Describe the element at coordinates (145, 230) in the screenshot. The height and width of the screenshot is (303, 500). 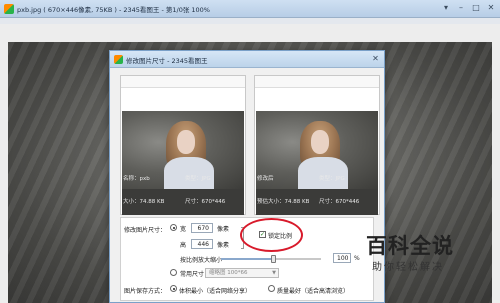
I see `size-label: 修改图片尺寸：` at that location.